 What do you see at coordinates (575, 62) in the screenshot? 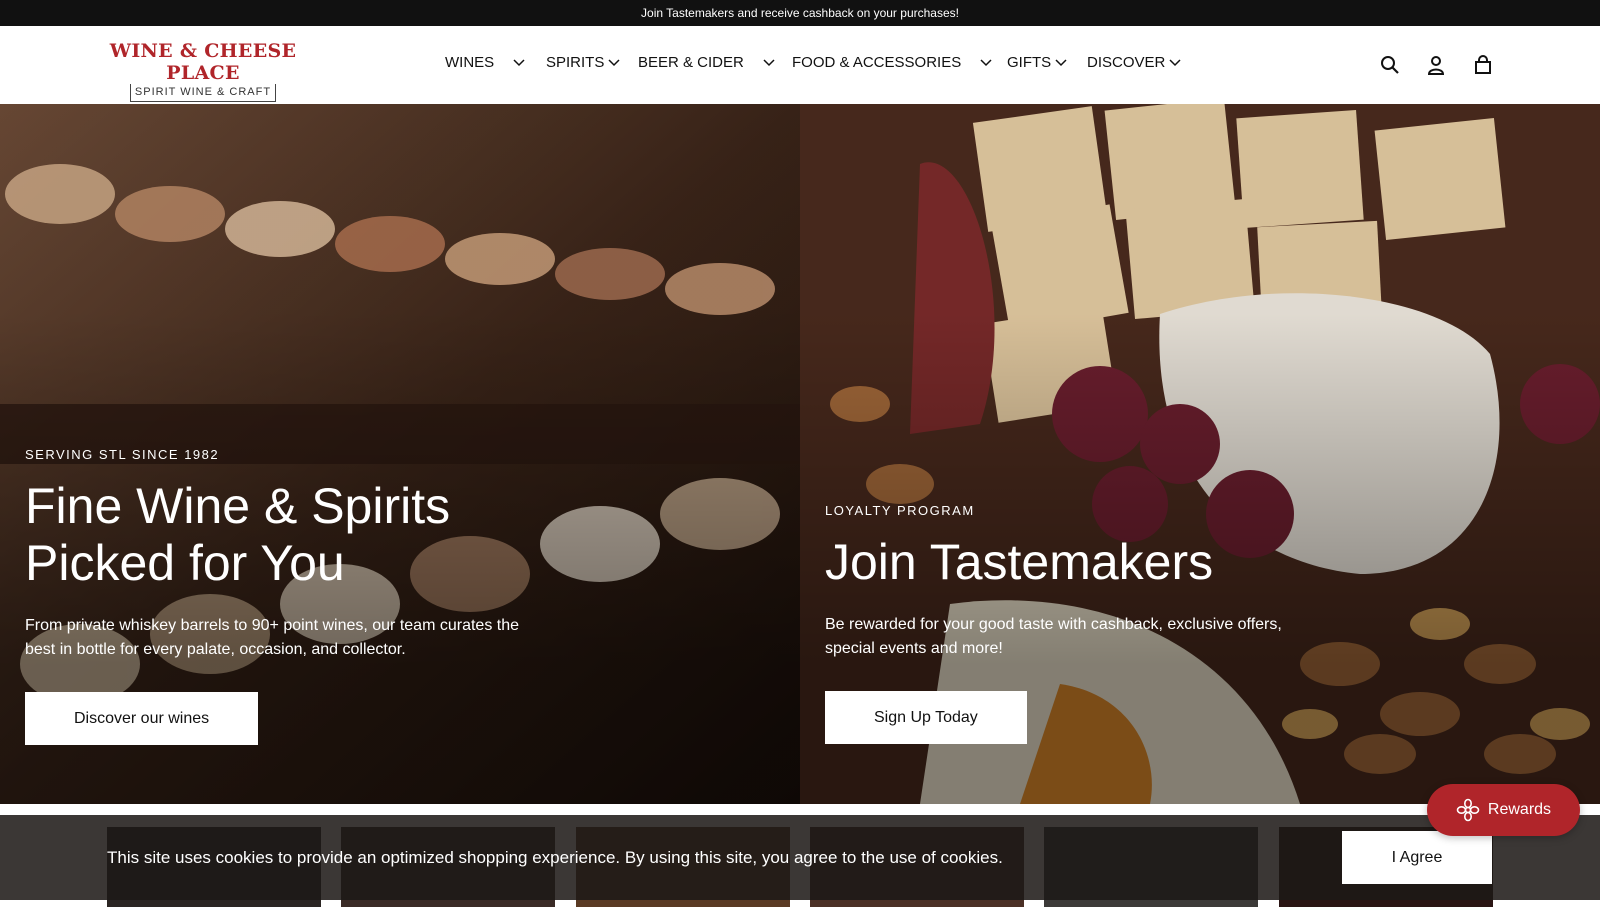
I see `nav-label: SPIRITS` at bounding box center [575, 62].